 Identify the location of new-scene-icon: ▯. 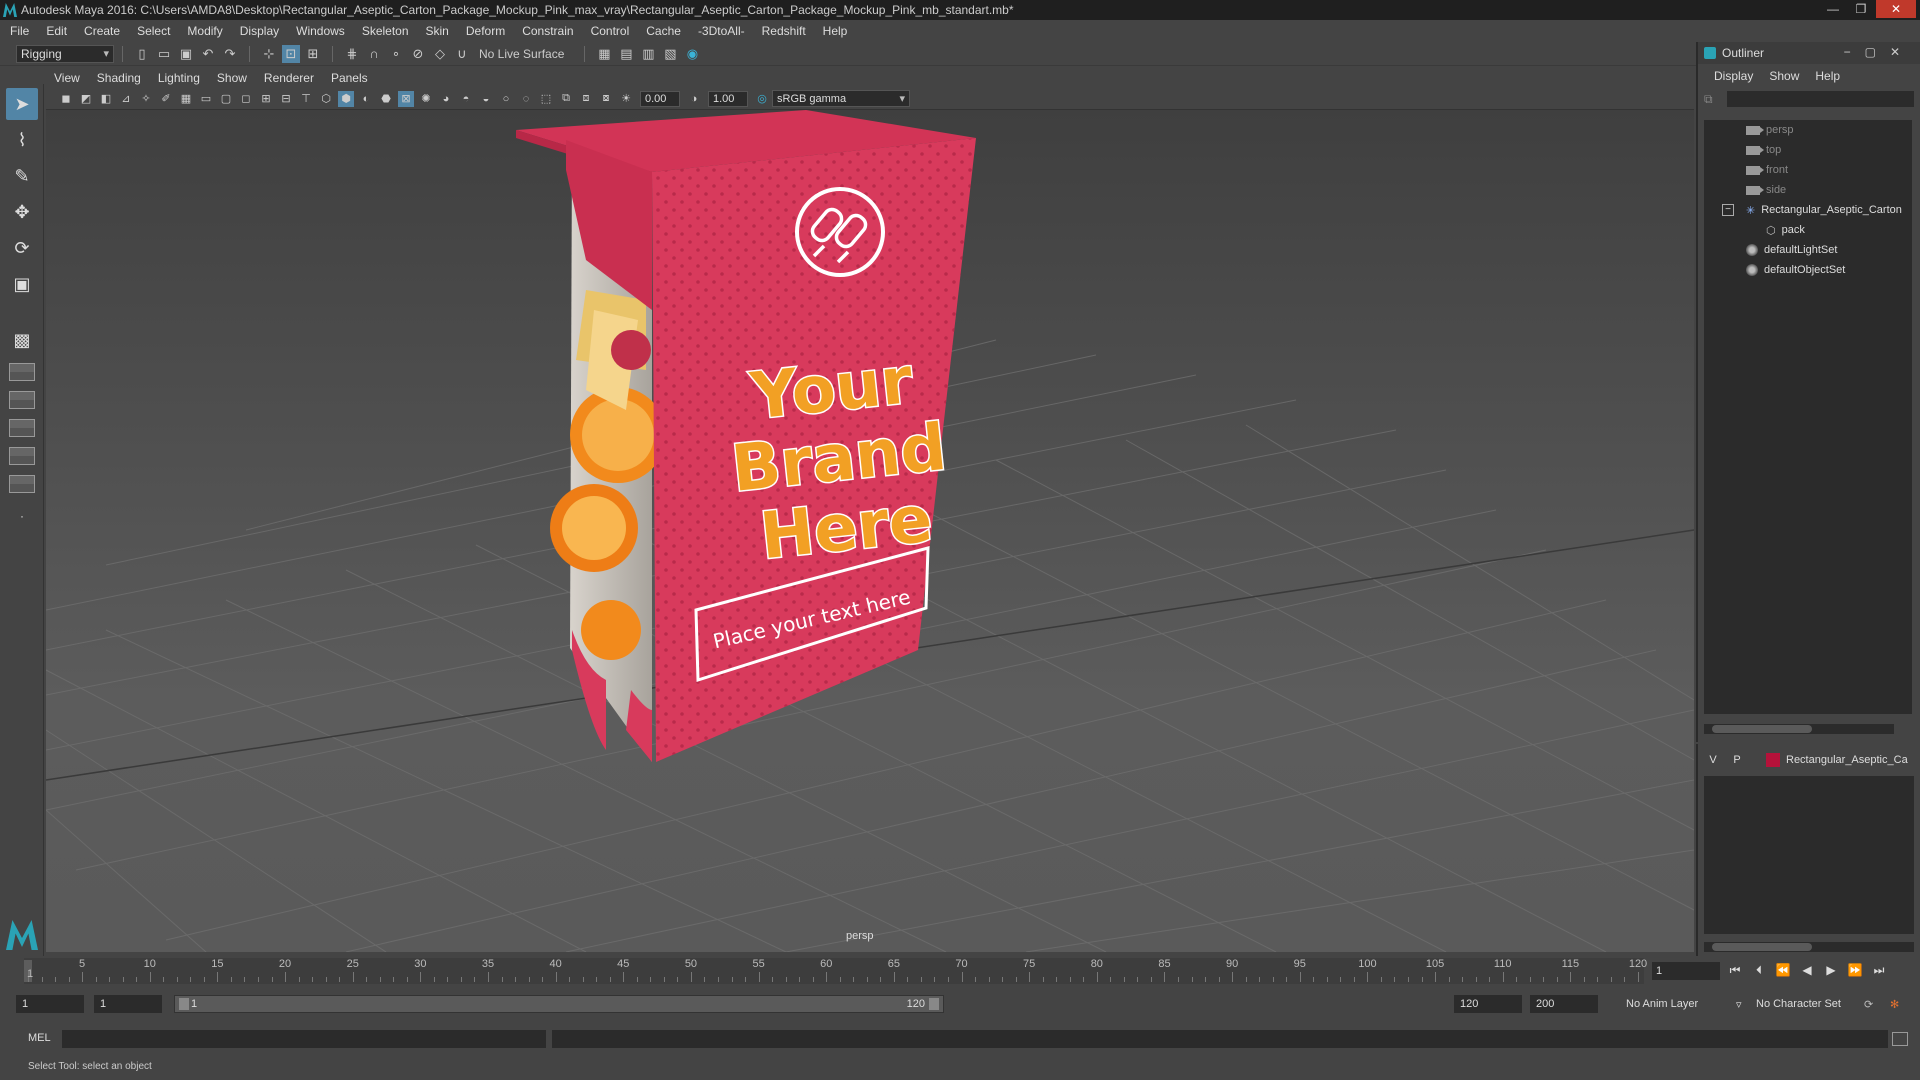
(142, 54).